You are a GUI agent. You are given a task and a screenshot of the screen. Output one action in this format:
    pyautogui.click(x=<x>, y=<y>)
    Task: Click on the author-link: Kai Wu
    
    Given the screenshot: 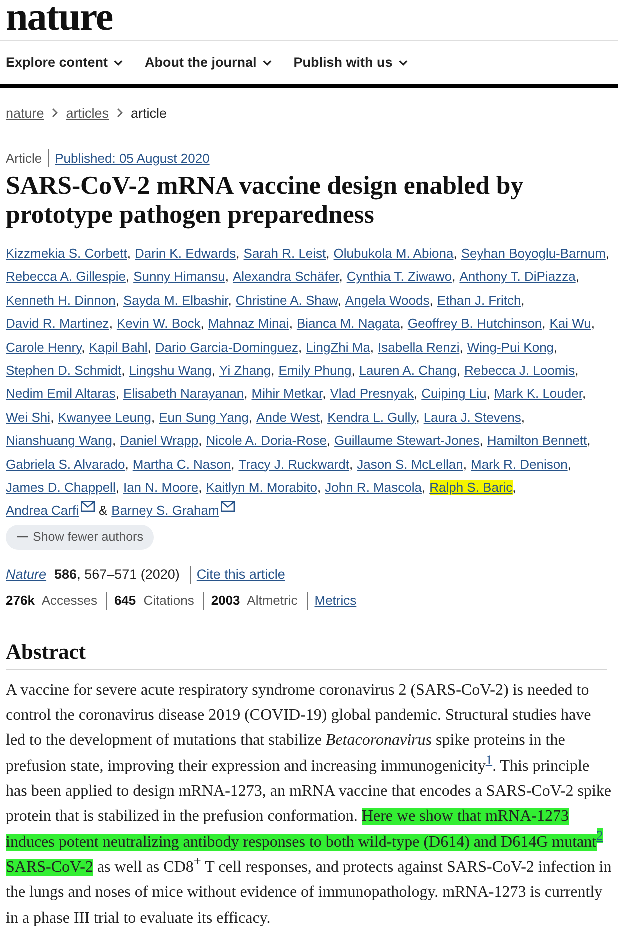 What is the action you would take?
    pyautogui.click(x=571, y=324)
    